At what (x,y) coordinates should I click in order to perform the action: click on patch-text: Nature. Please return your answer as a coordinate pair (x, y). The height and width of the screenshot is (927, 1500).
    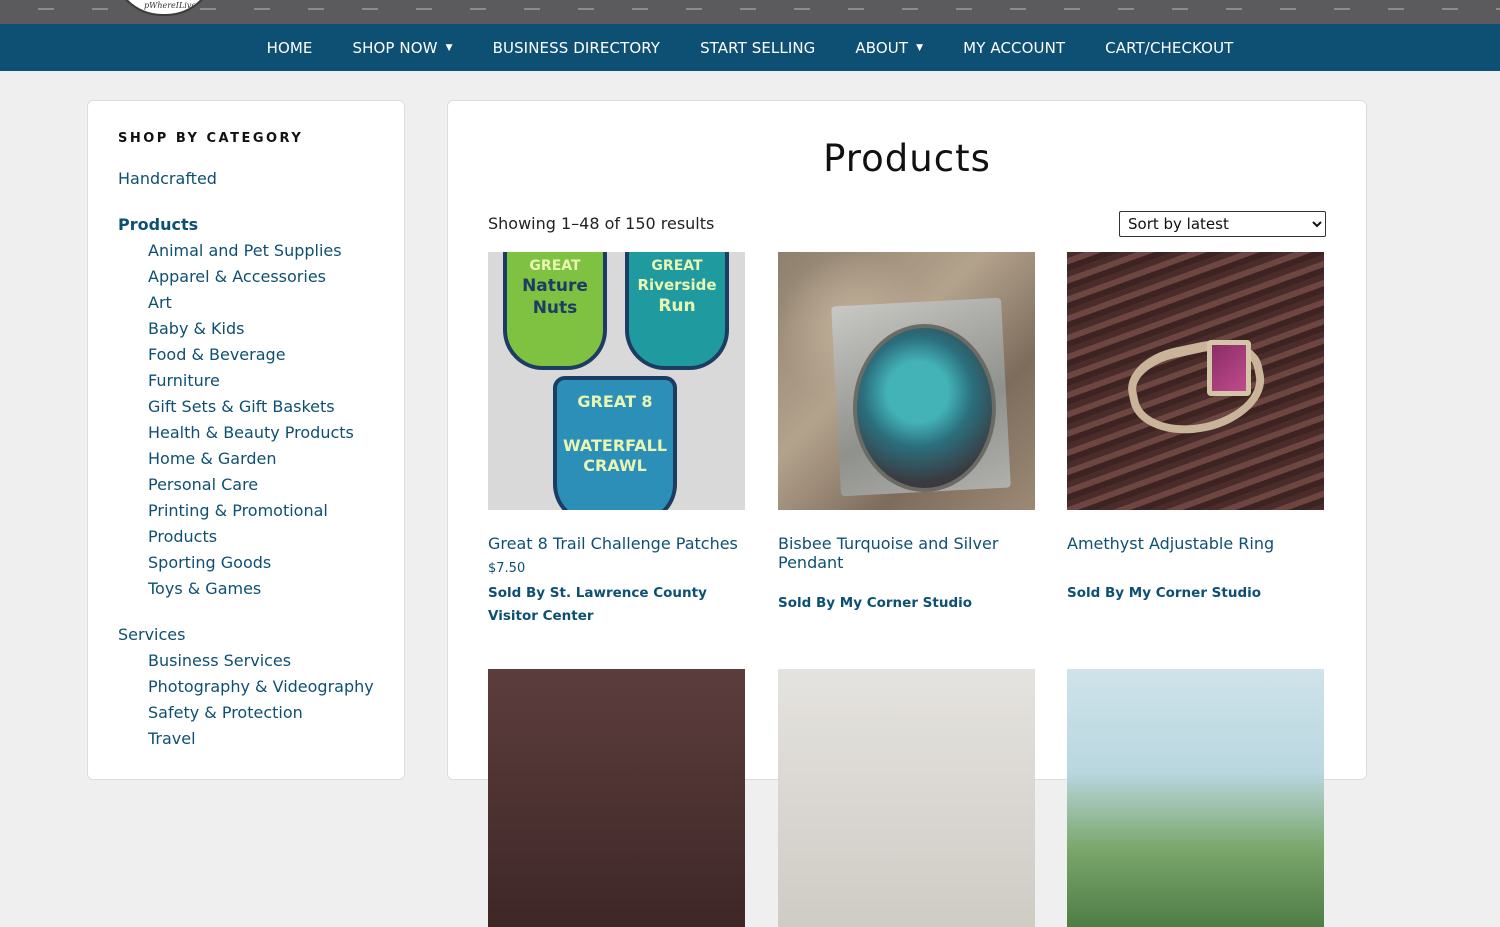
    Looking at the image, I should click on (555, 286).